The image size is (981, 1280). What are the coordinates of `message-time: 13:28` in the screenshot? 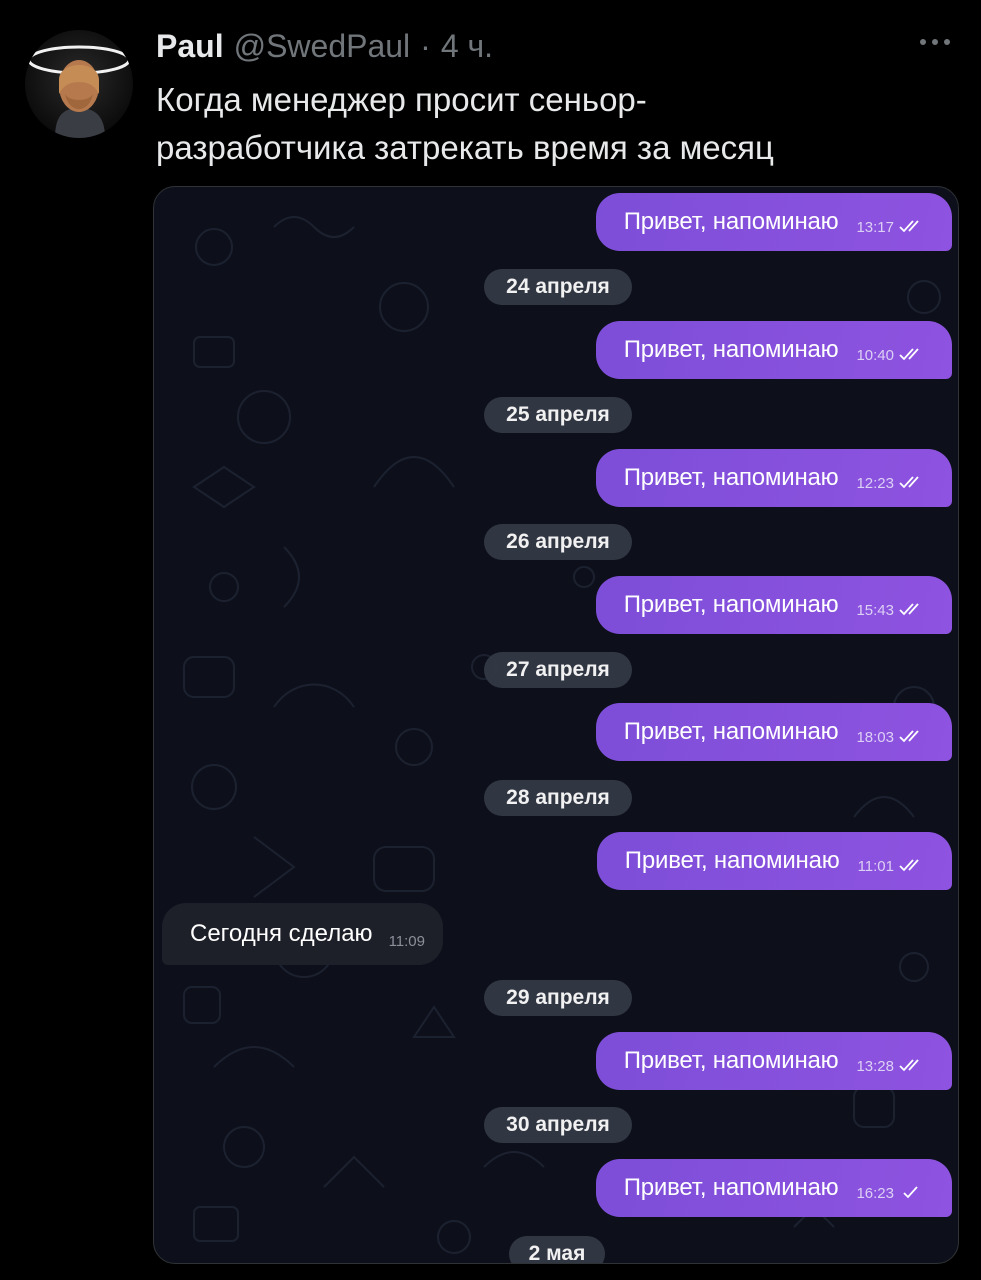 It's located at (875, 1066).